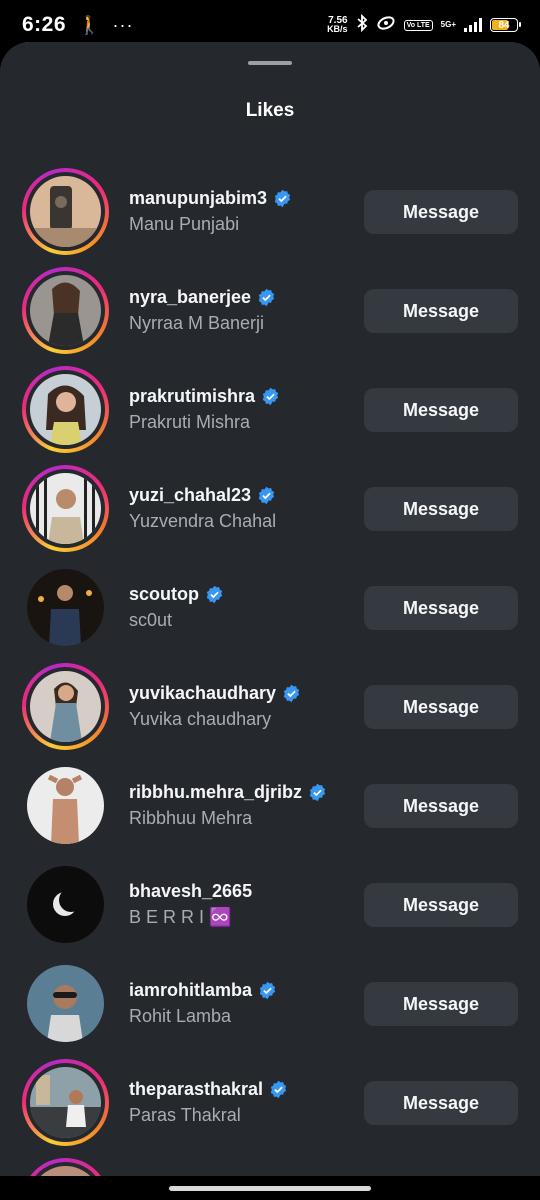 The height and width of the screenshot is (1200, 540). What do you see at coordinates (190, 422) in the screenshot?
I see `full-name: Prakruti Mishra` at bounding box center [190, 422].